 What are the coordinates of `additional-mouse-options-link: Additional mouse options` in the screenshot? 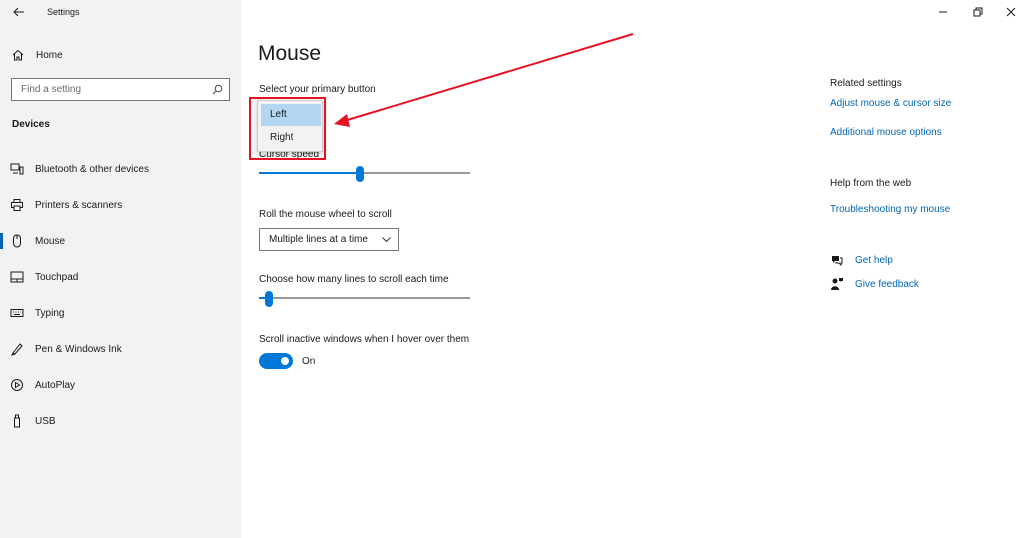 It's located at (886, 132).